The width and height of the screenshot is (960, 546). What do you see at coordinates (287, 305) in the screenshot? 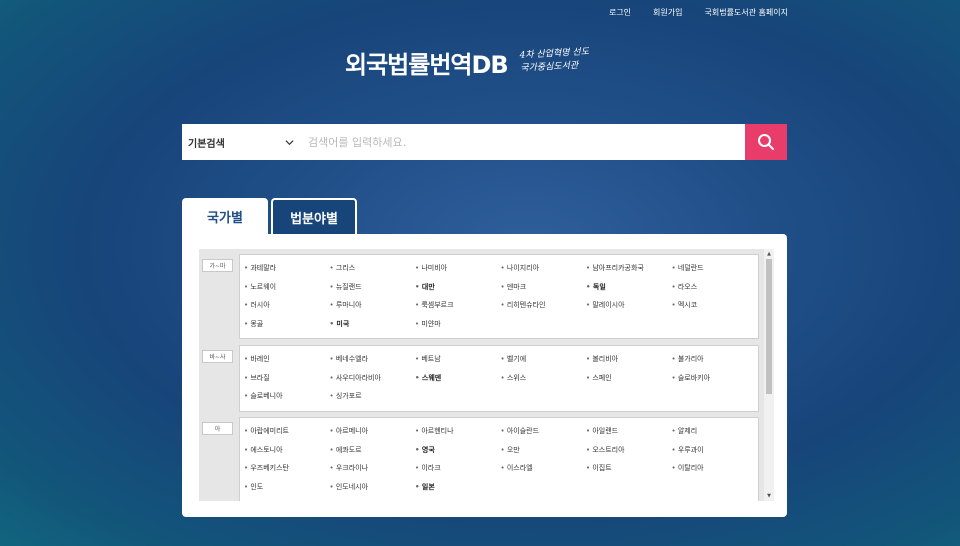
I see `country-link: 러시아` at bounding box center [287, 305].